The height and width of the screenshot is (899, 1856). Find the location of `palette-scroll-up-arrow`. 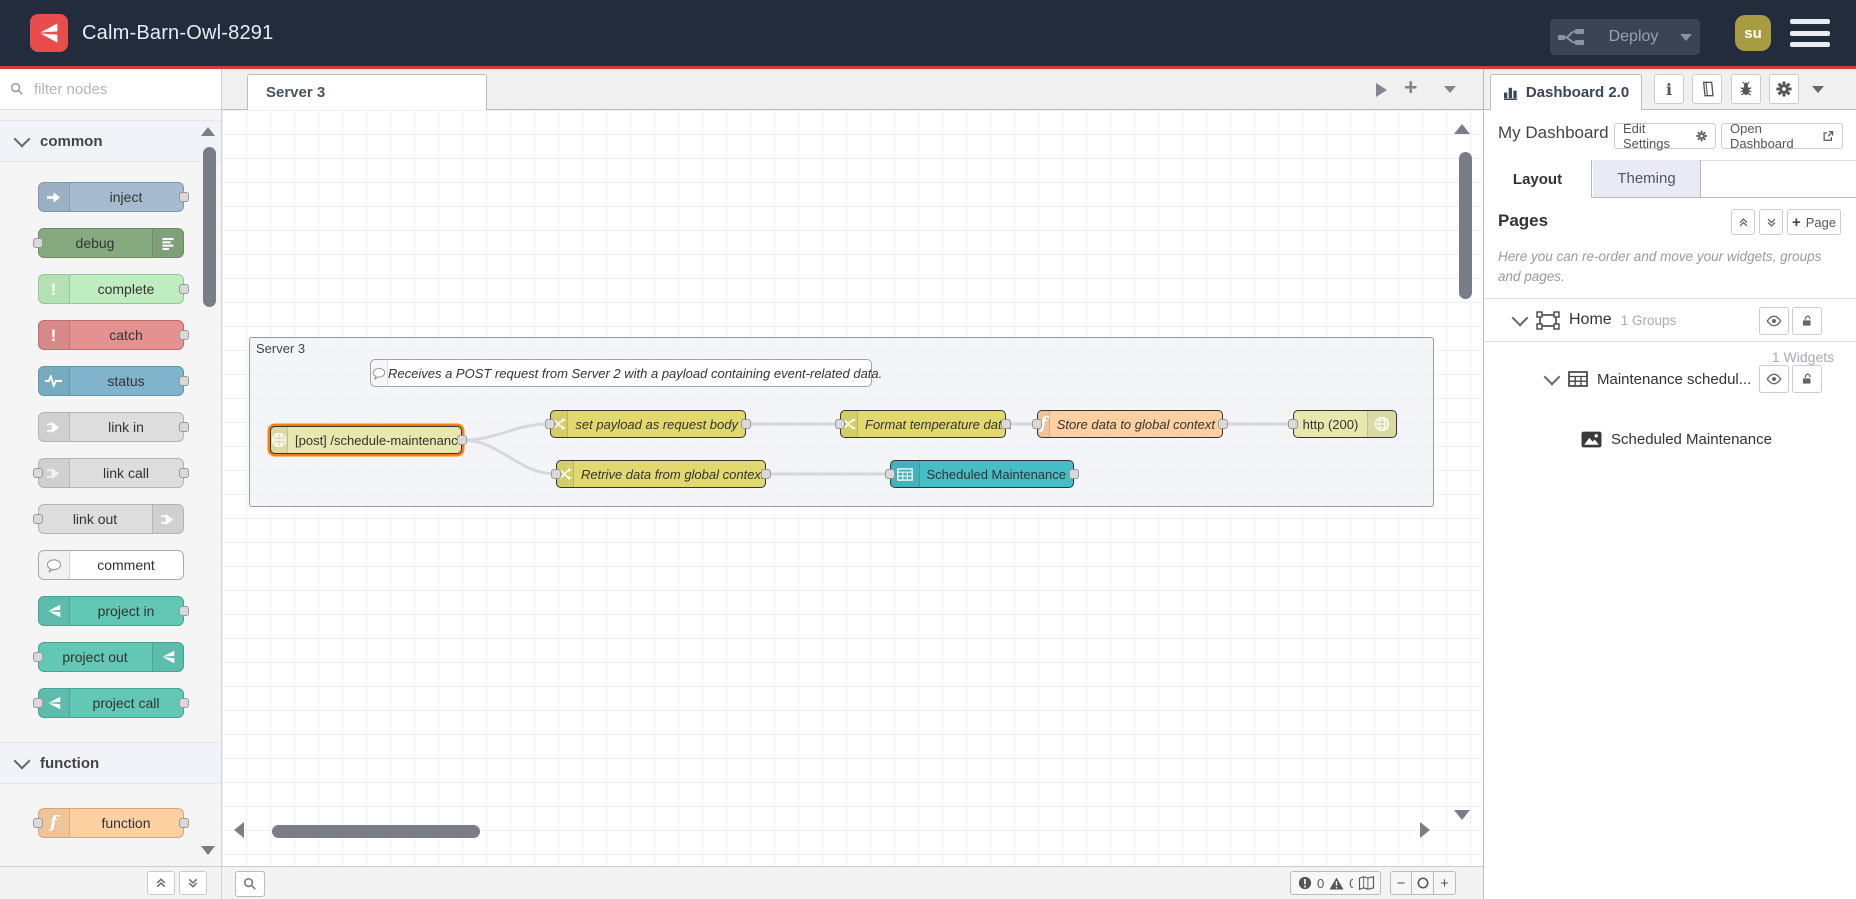

palette-scroll-up-arrow is located at coordinates (208, 131).